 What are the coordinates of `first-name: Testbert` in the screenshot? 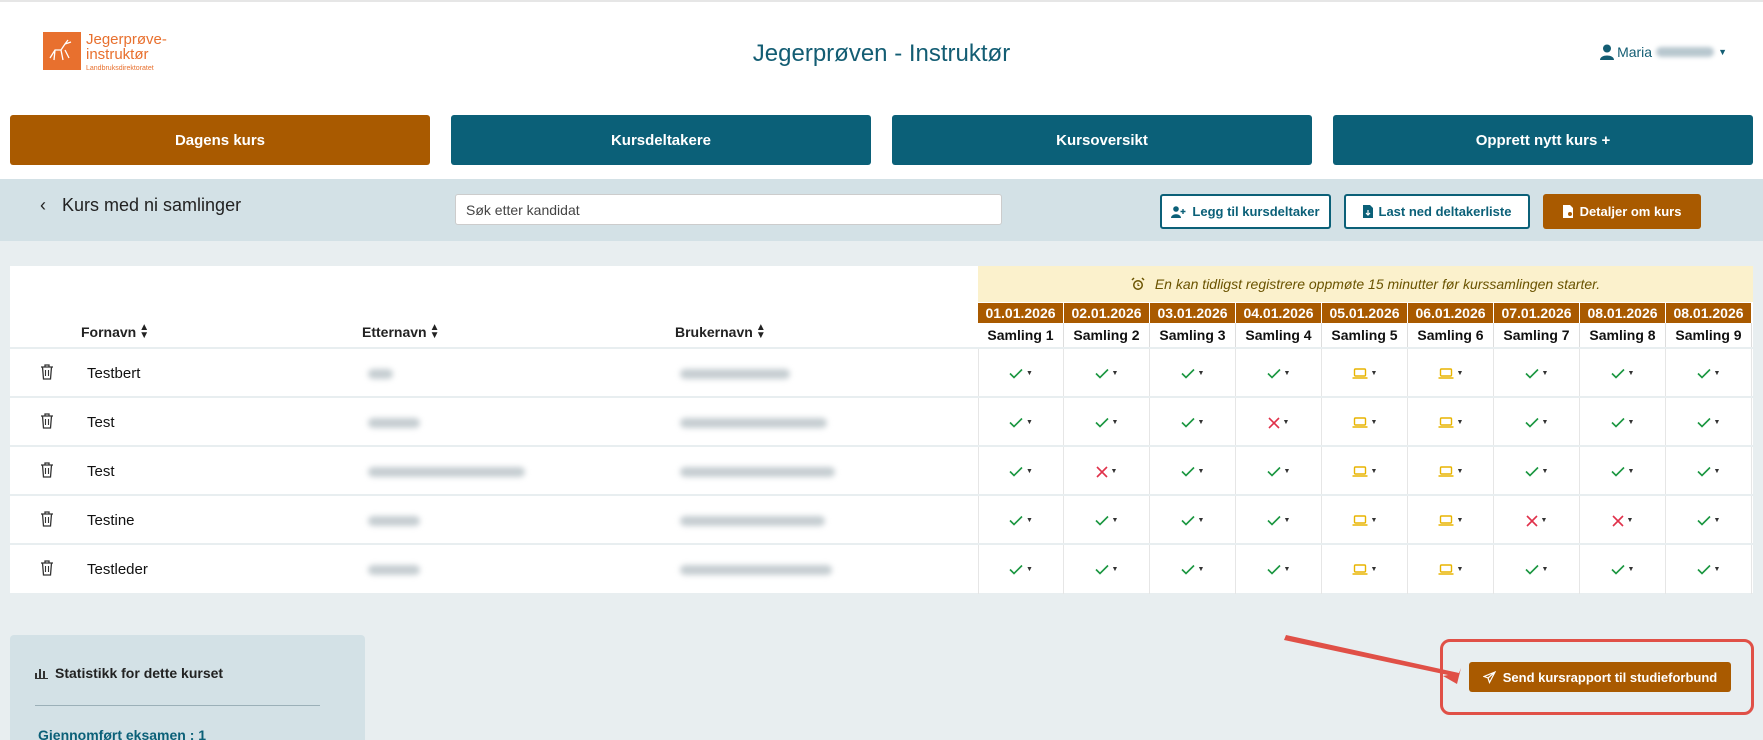 It's located at (114, 373).